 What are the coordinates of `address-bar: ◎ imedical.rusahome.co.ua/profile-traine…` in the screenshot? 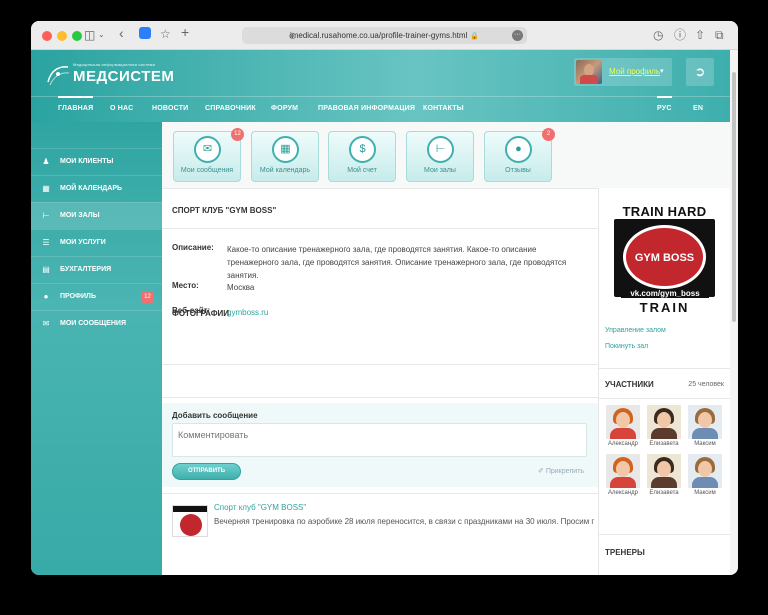 It's located at (384, 35).